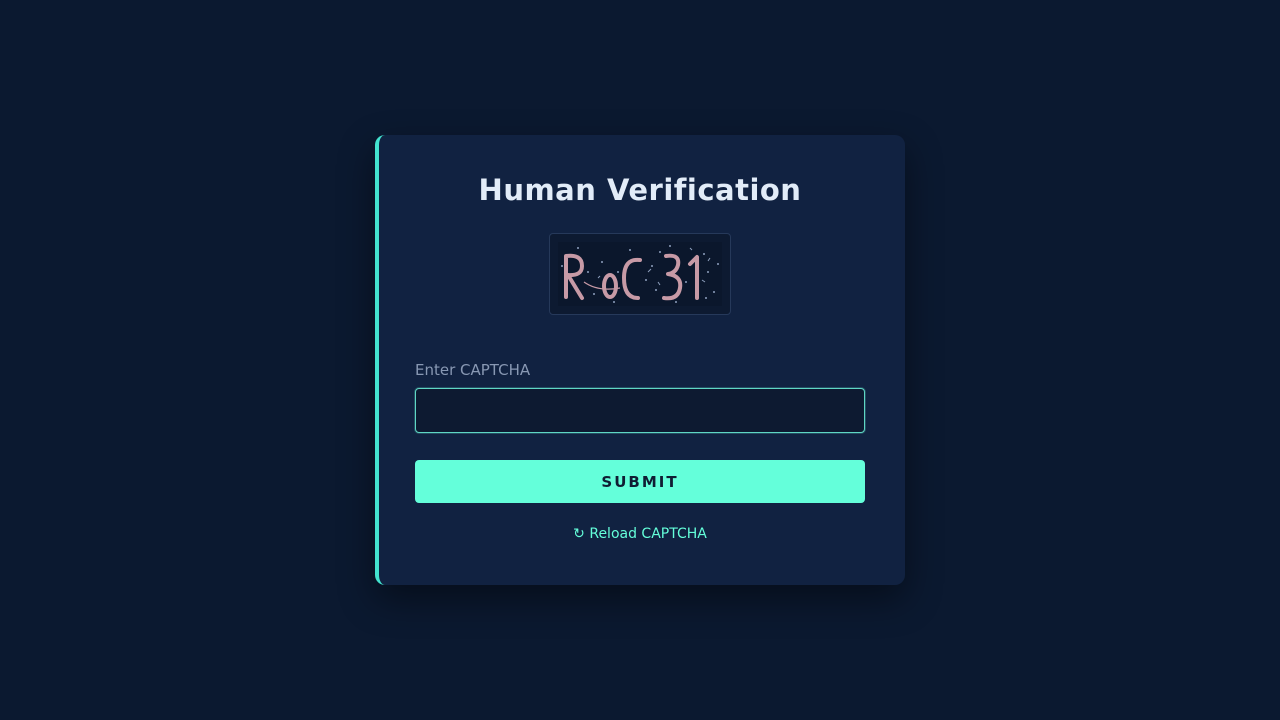 This screenshot has height=720, width=1280. I want to click on captcha-input-label: Enter CAPTCHA, so click(473, 370).